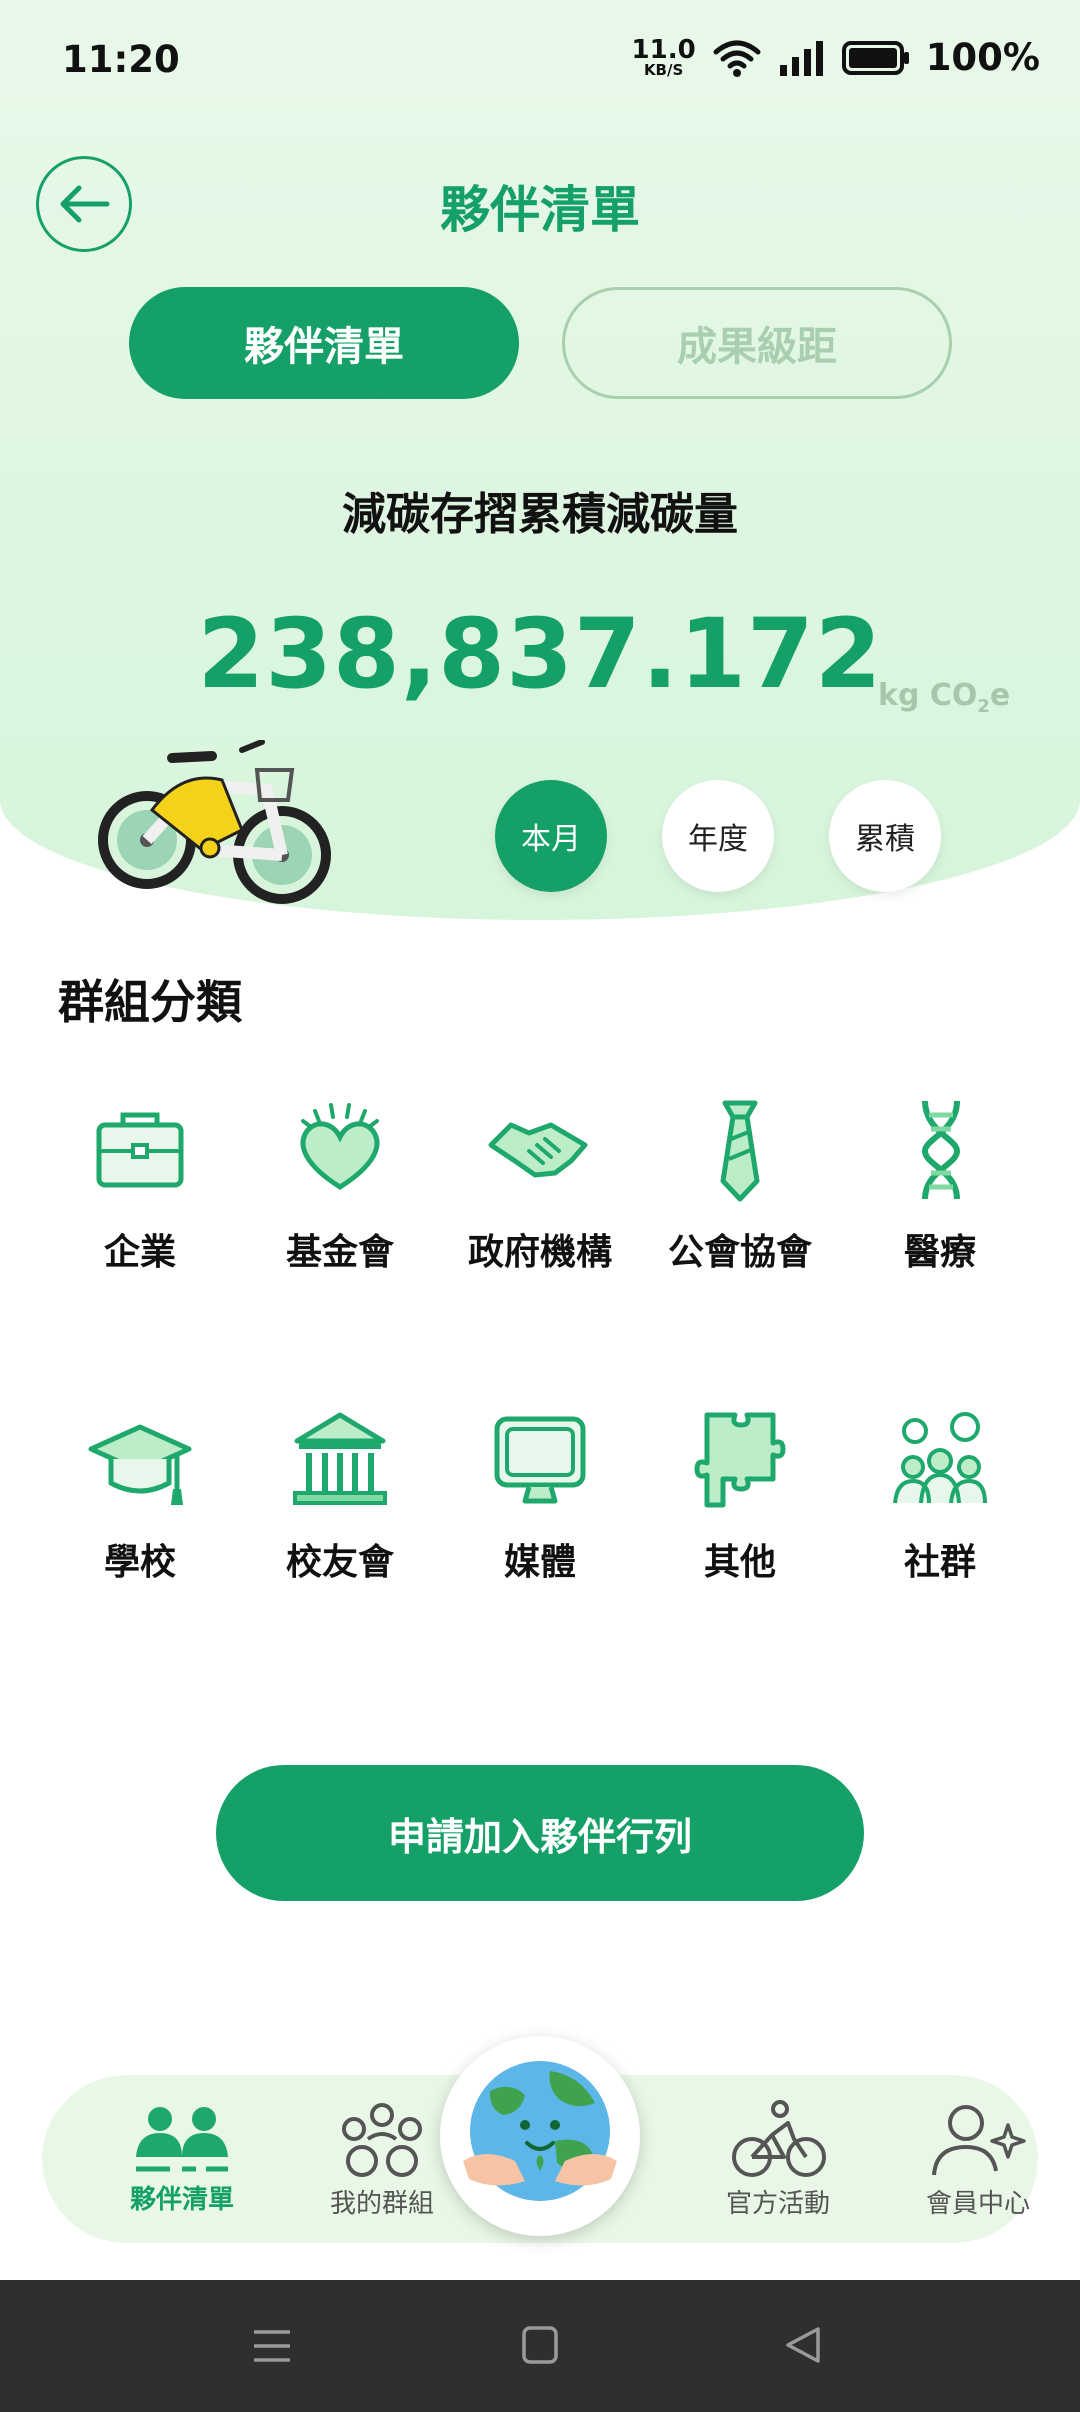 The height and width of the screenshot is (2412, 1080). I want to click on category-government: 政府機構, so click(540, 1185).